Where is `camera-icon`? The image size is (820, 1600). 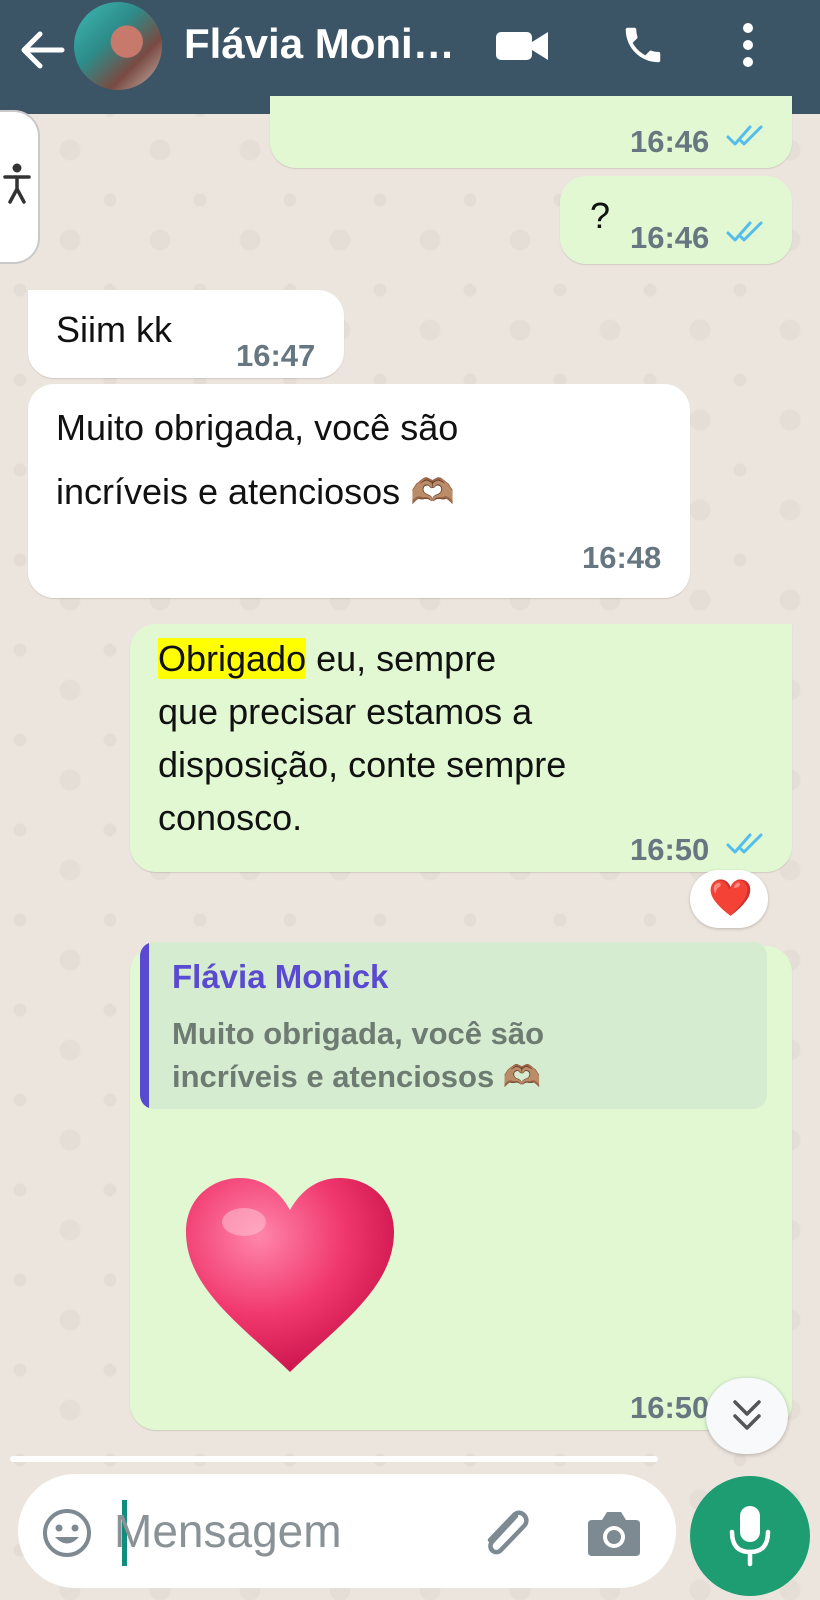
camera-icon is located at coordinates (614, 1533).